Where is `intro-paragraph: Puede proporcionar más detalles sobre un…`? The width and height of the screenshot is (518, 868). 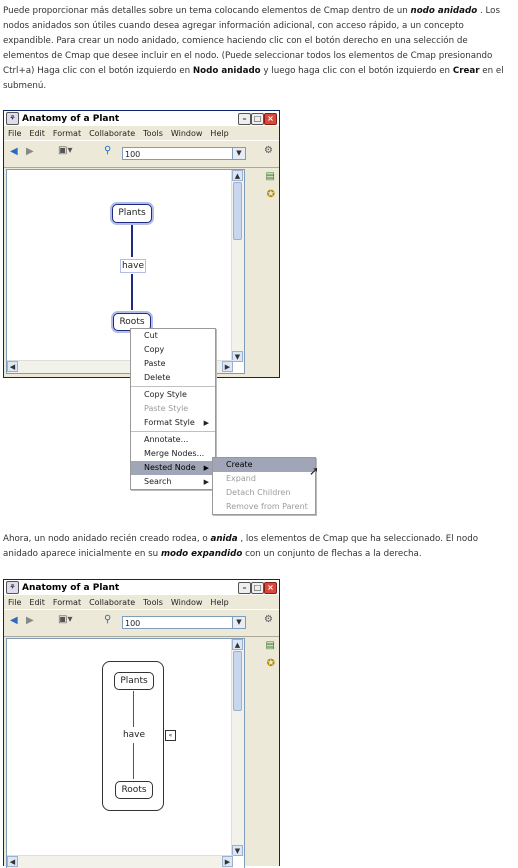
intro-paragraph: Puede proporcionar más detalles sobre un… is located at coordinates (258, 49).